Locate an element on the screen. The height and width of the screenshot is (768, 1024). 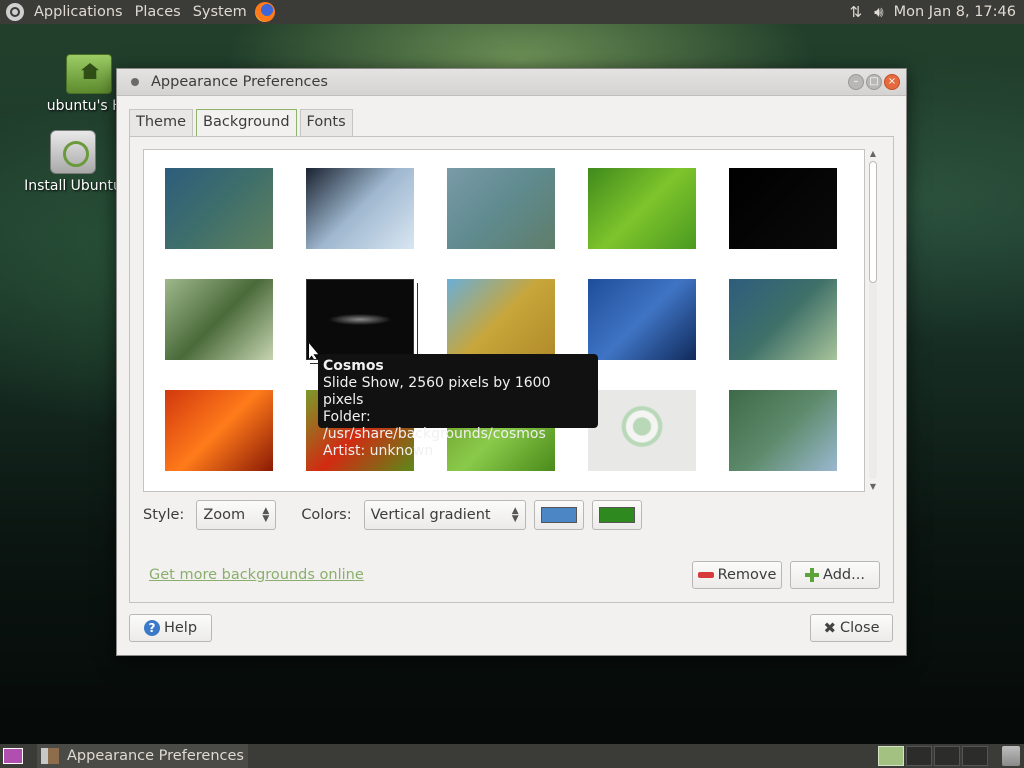
volume-icon: 🔊︎ is located at coordinates (878, 12).